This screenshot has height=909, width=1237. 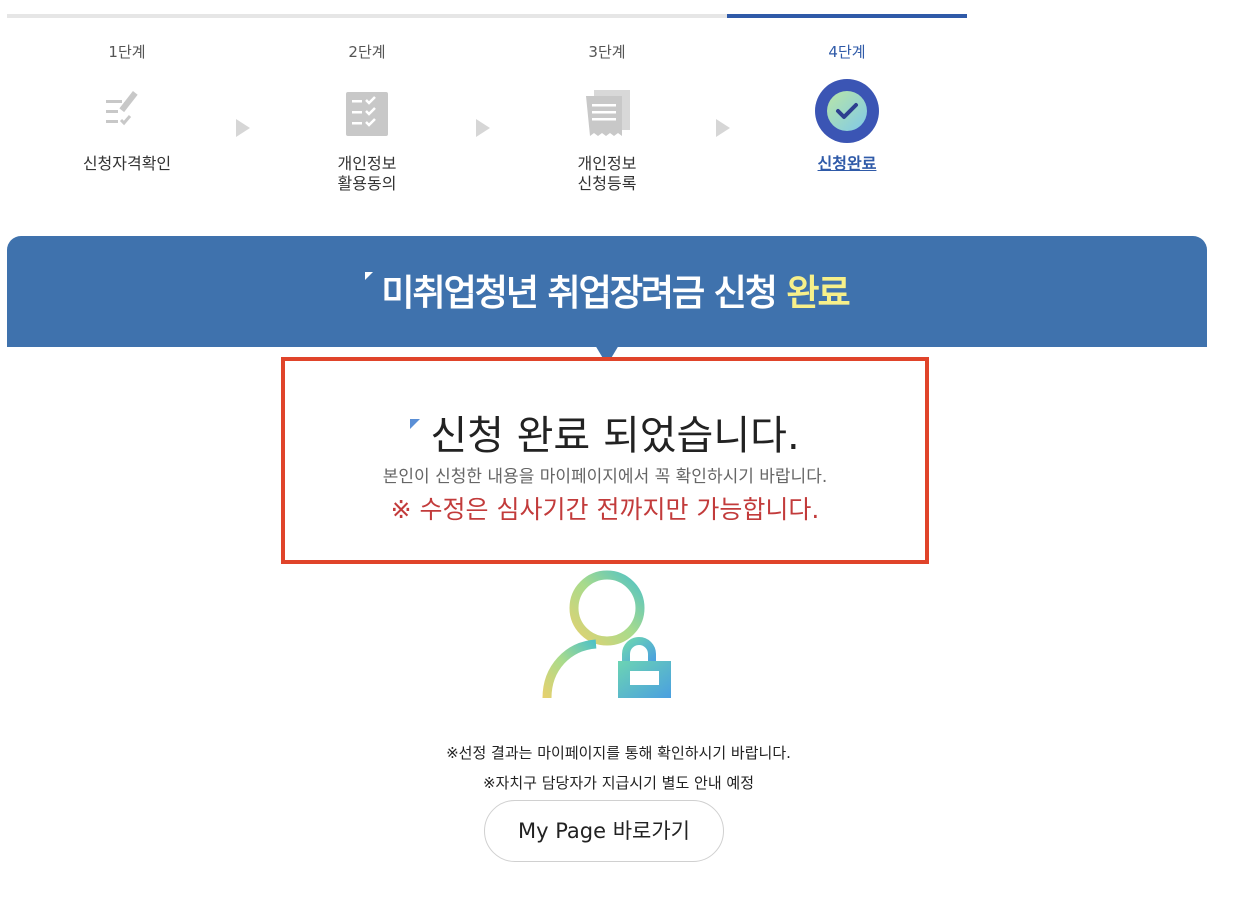 What do you see at coordinates (615, 436) in the screenshot?
I see `completion-title-text: 신청 완료 되었습니다.` at bounding box center [615, 436].